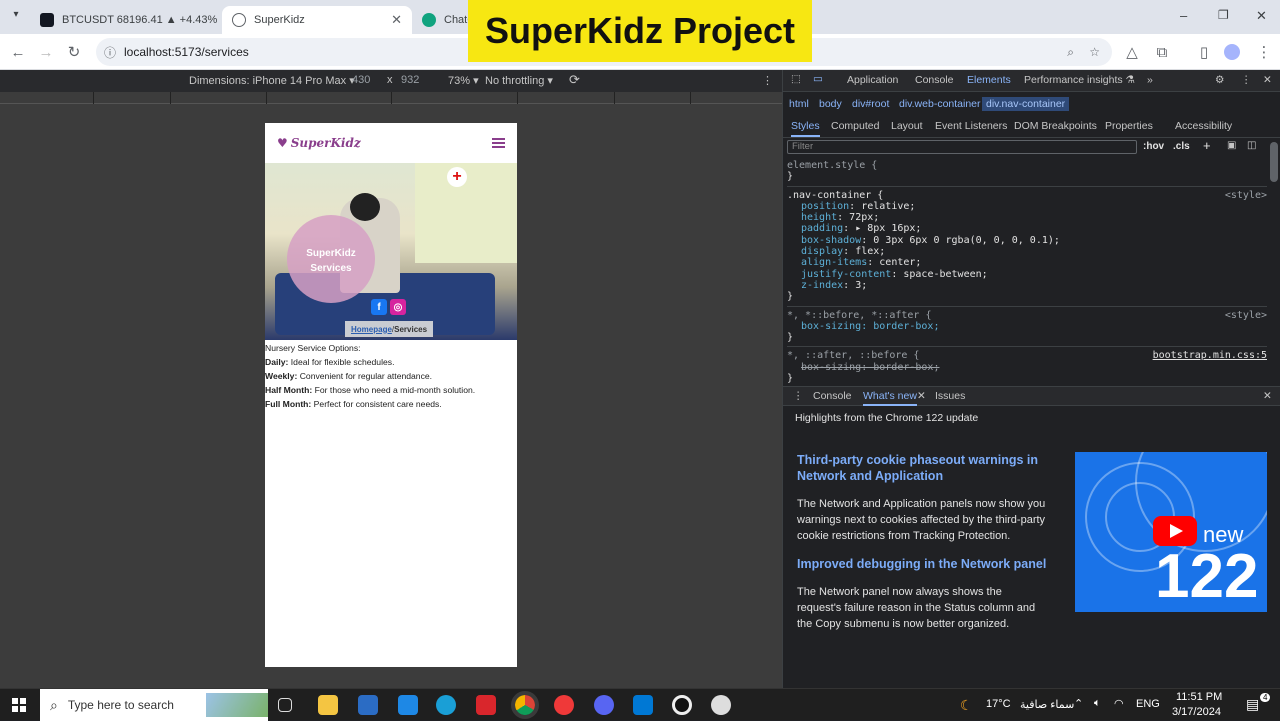  What do you see at coordinates (682, 705) in the screenshot?
I see `recorder-icon` at bounding box center [682, 705].